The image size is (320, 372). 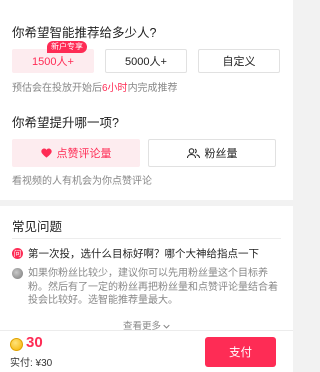 What do you see at coordinates (193, 152) in the screenshot?
I see `users-icon` at bounding box center [193, 152].